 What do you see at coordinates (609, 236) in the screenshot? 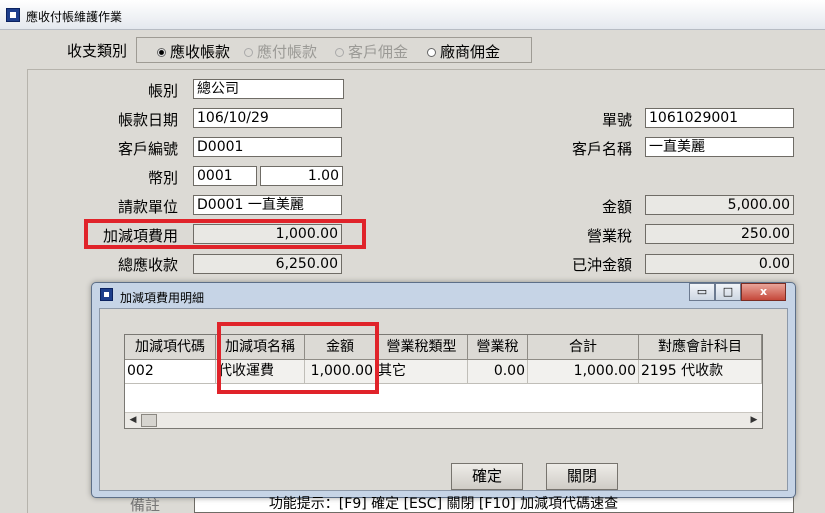
I see `tax-label: 營業稅` at bounding box center [609, 236].